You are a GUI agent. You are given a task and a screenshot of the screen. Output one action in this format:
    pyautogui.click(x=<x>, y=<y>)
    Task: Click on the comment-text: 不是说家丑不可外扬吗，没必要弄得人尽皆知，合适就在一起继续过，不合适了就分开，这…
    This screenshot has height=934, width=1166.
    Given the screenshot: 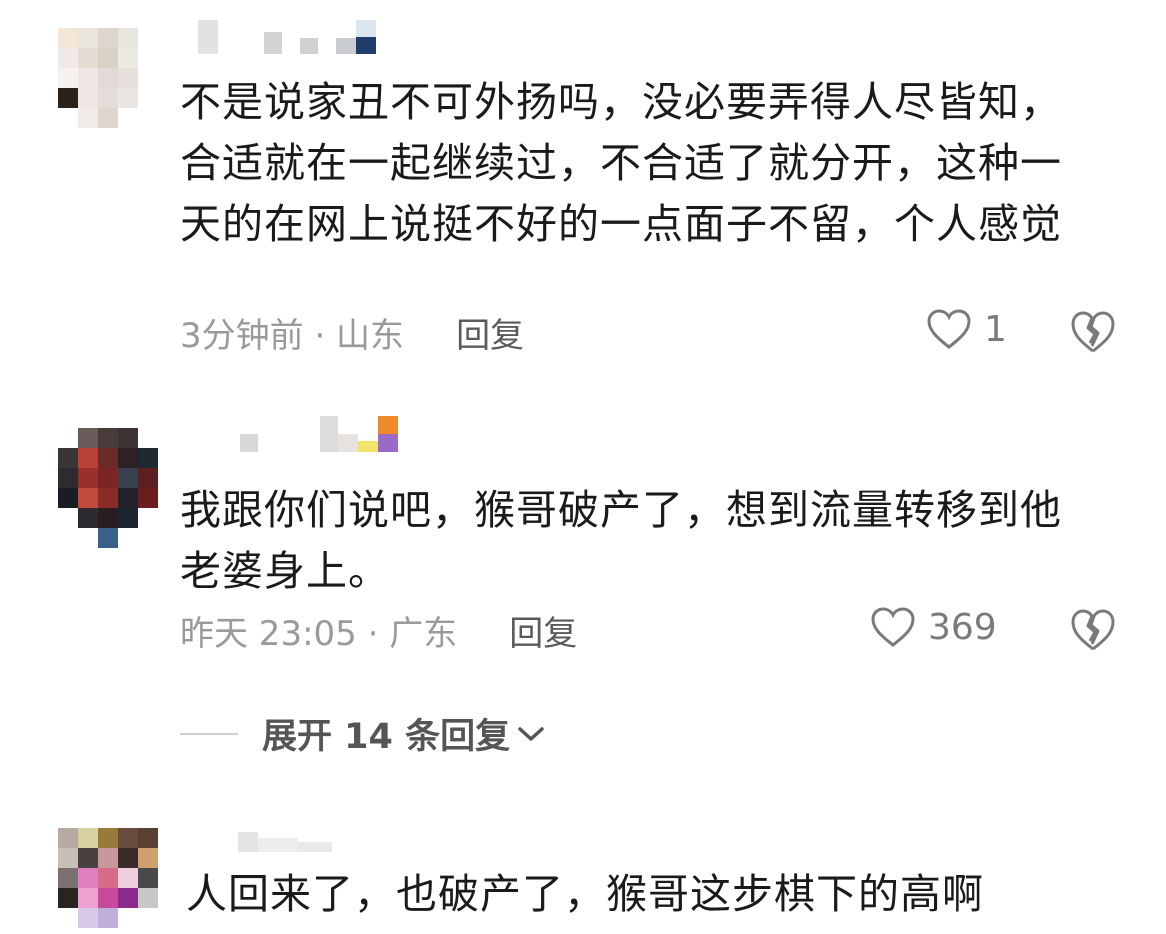 What is the action you would take?
    pyautogui.click(x=621, y=163)
    